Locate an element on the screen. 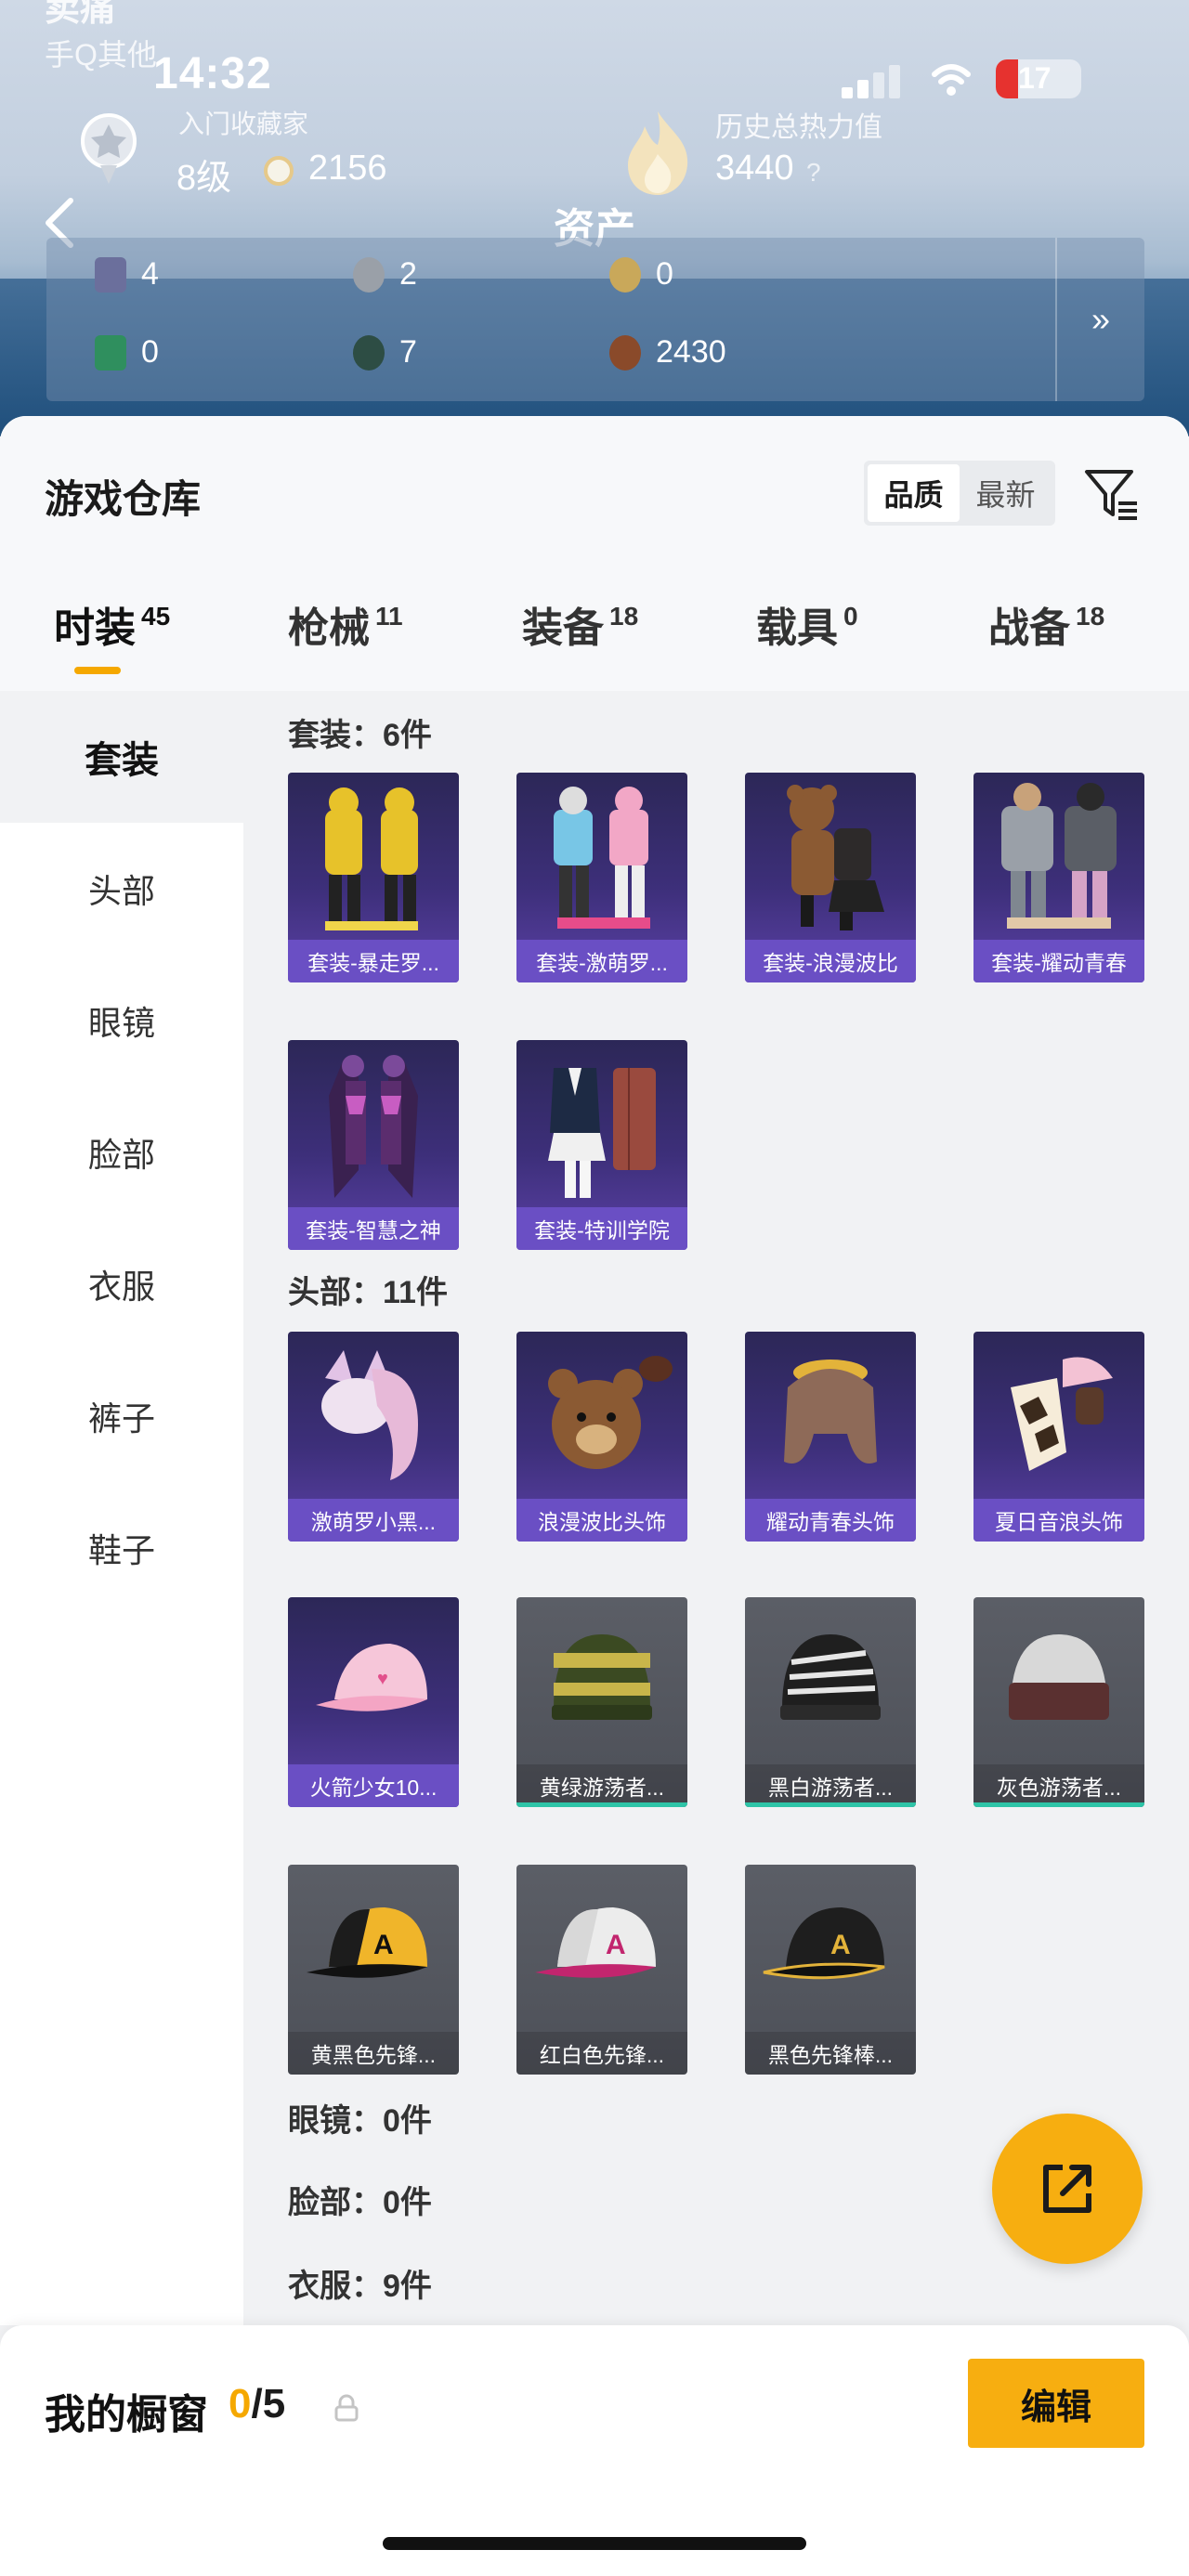 The width and height of the screenshot is (1189, 2576). sidebar-item-glasses: 眼镜 is located at coordinates (122, 1020).